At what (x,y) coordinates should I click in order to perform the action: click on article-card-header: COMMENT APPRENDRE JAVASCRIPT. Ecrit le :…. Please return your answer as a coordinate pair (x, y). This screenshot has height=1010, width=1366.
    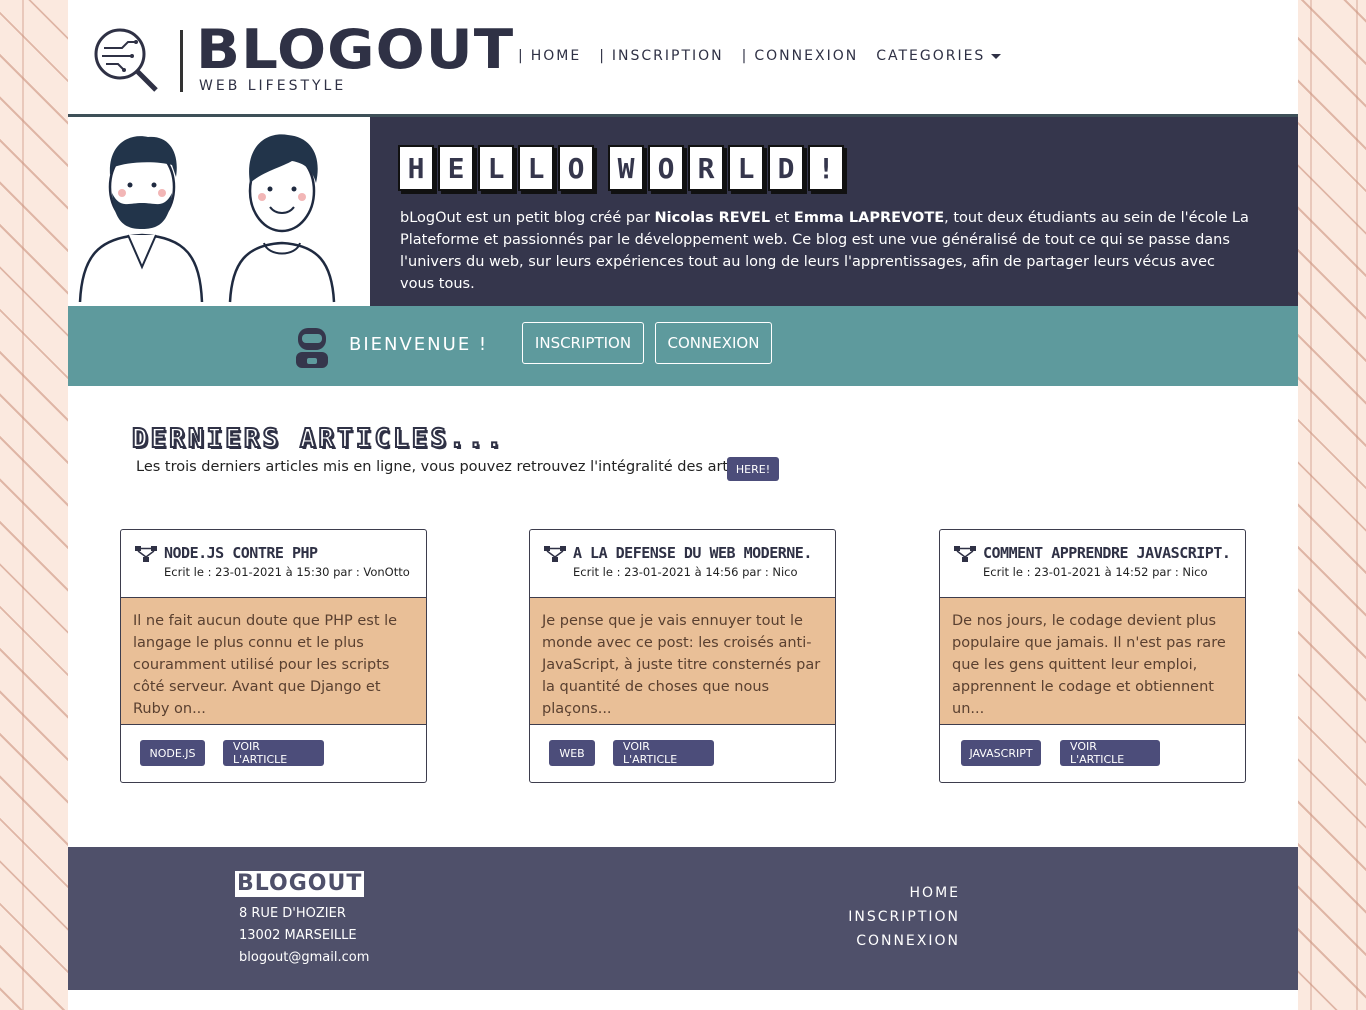
    Looking at the image, I should click on (1092, 564).